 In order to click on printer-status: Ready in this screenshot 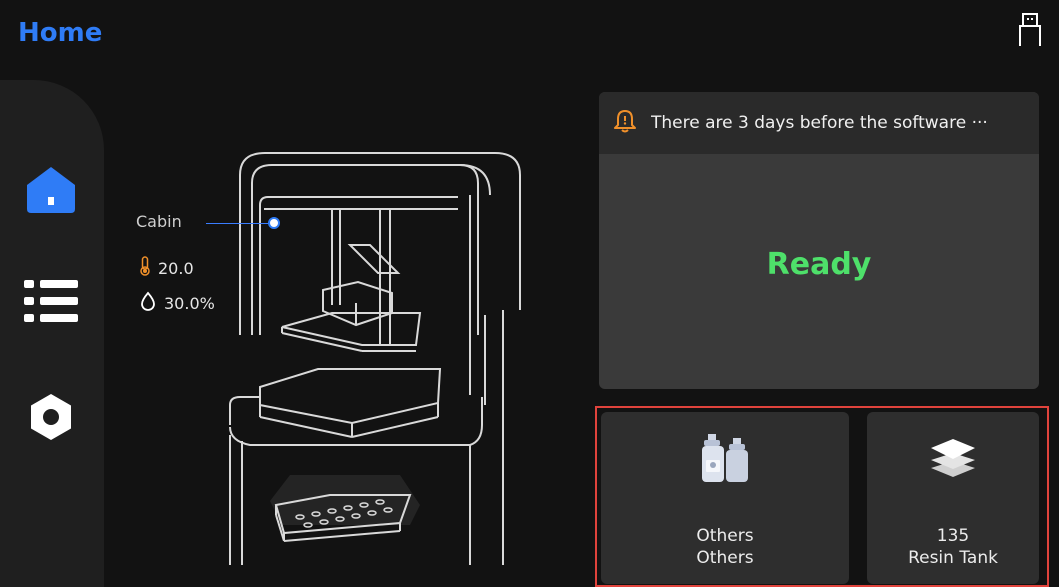, I will do `click(819, 264)`.